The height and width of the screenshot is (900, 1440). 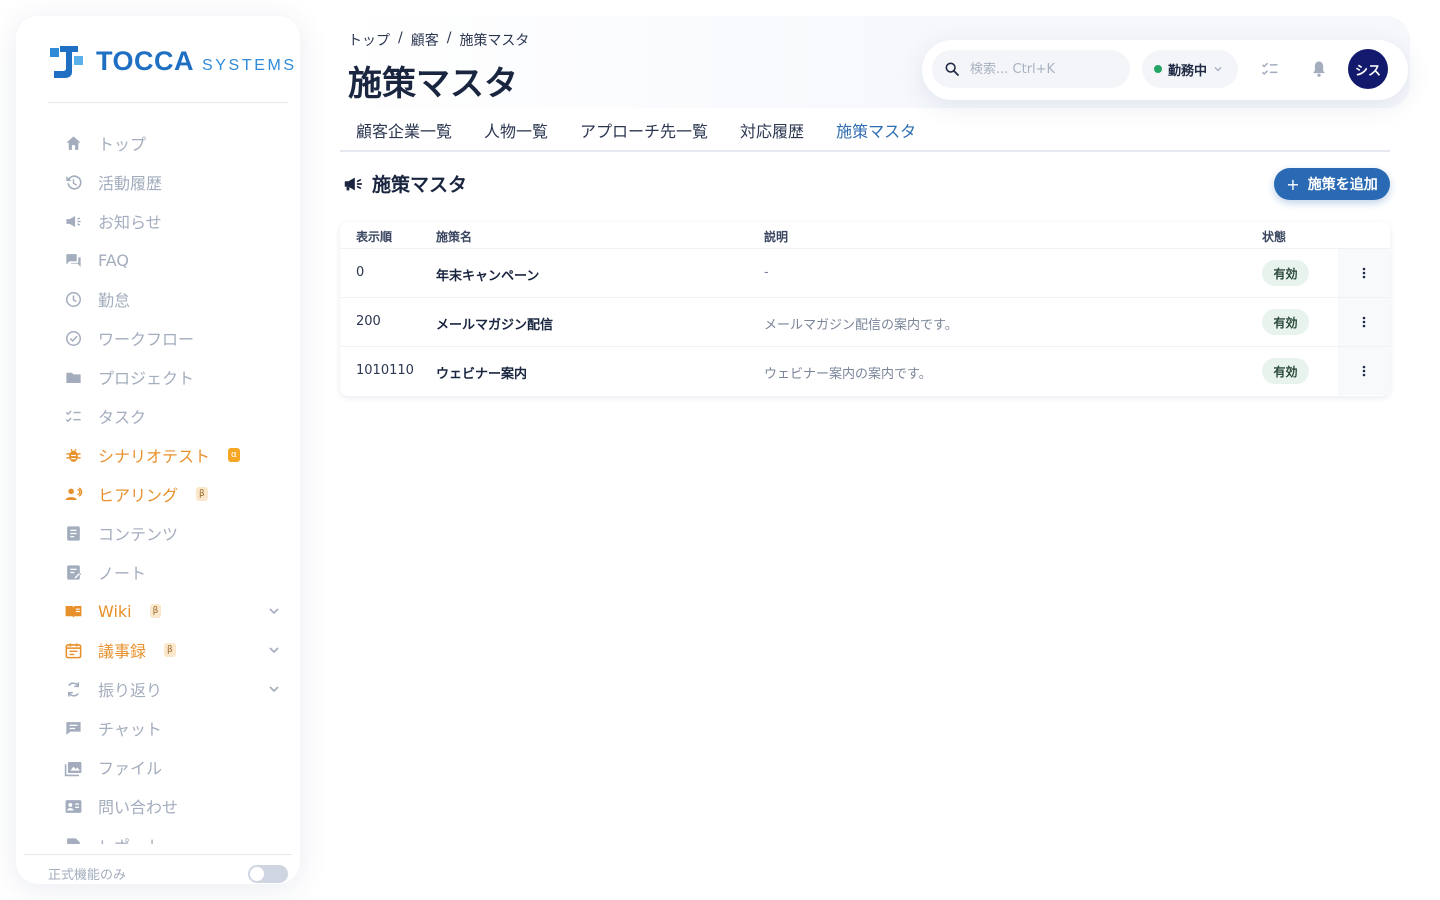 I want to click on sidebar-item: ファイル, so click(x=172, y=767).